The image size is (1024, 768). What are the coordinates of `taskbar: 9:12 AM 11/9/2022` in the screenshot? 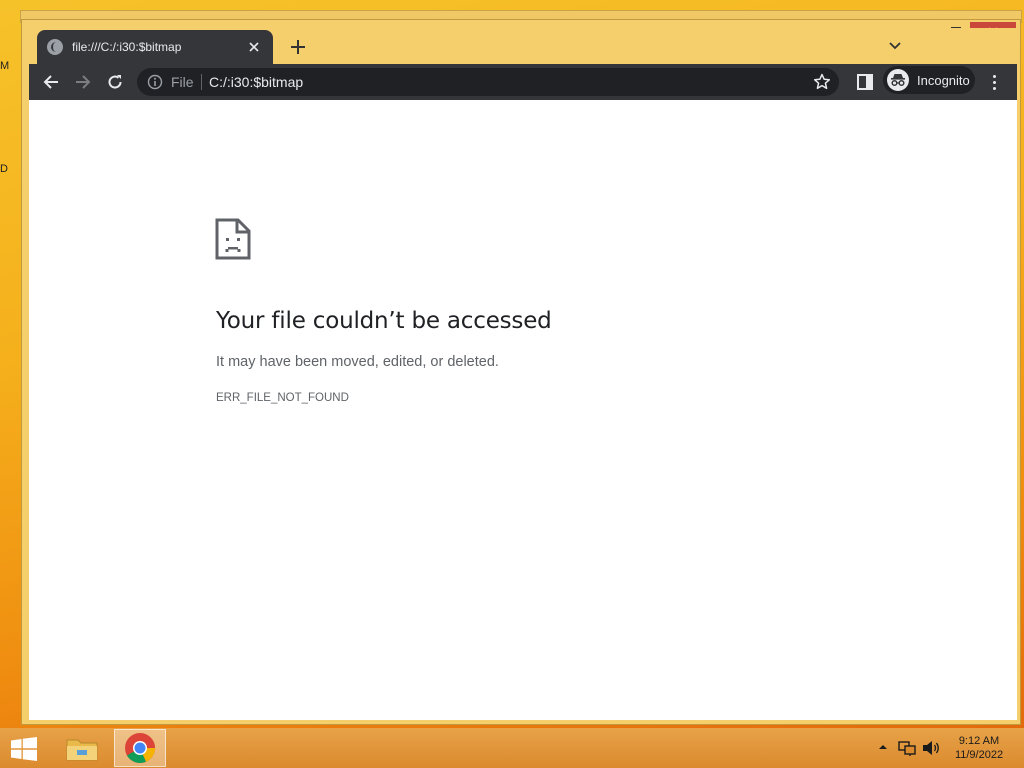 It's located at (512, 748).